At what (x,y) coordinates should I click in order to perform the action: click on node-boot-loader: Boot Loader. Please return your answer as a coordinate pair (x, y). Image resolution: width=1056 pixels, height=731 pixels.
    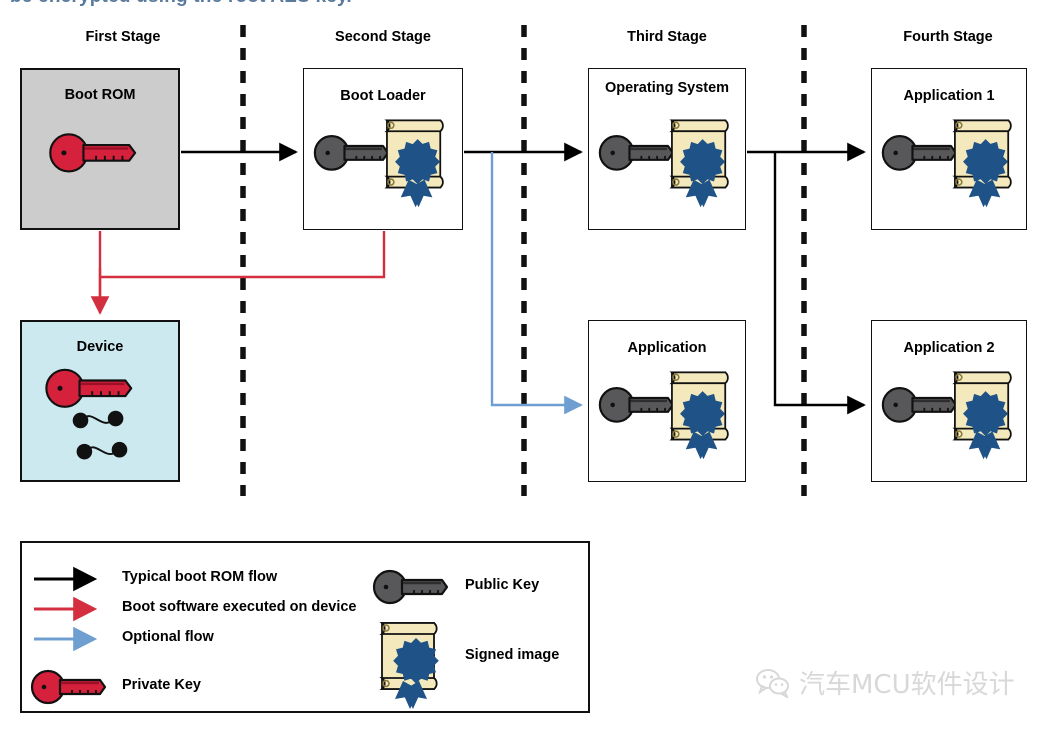
    Looking at the image, I should click on (383, 149).